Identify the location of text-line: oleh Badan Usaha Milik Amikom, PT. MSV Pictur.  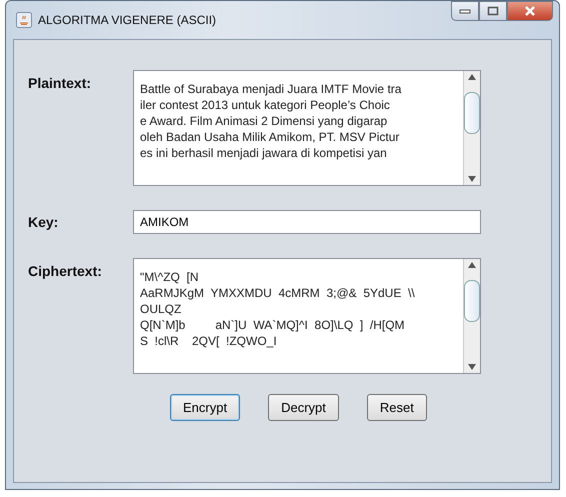
(270, 137).